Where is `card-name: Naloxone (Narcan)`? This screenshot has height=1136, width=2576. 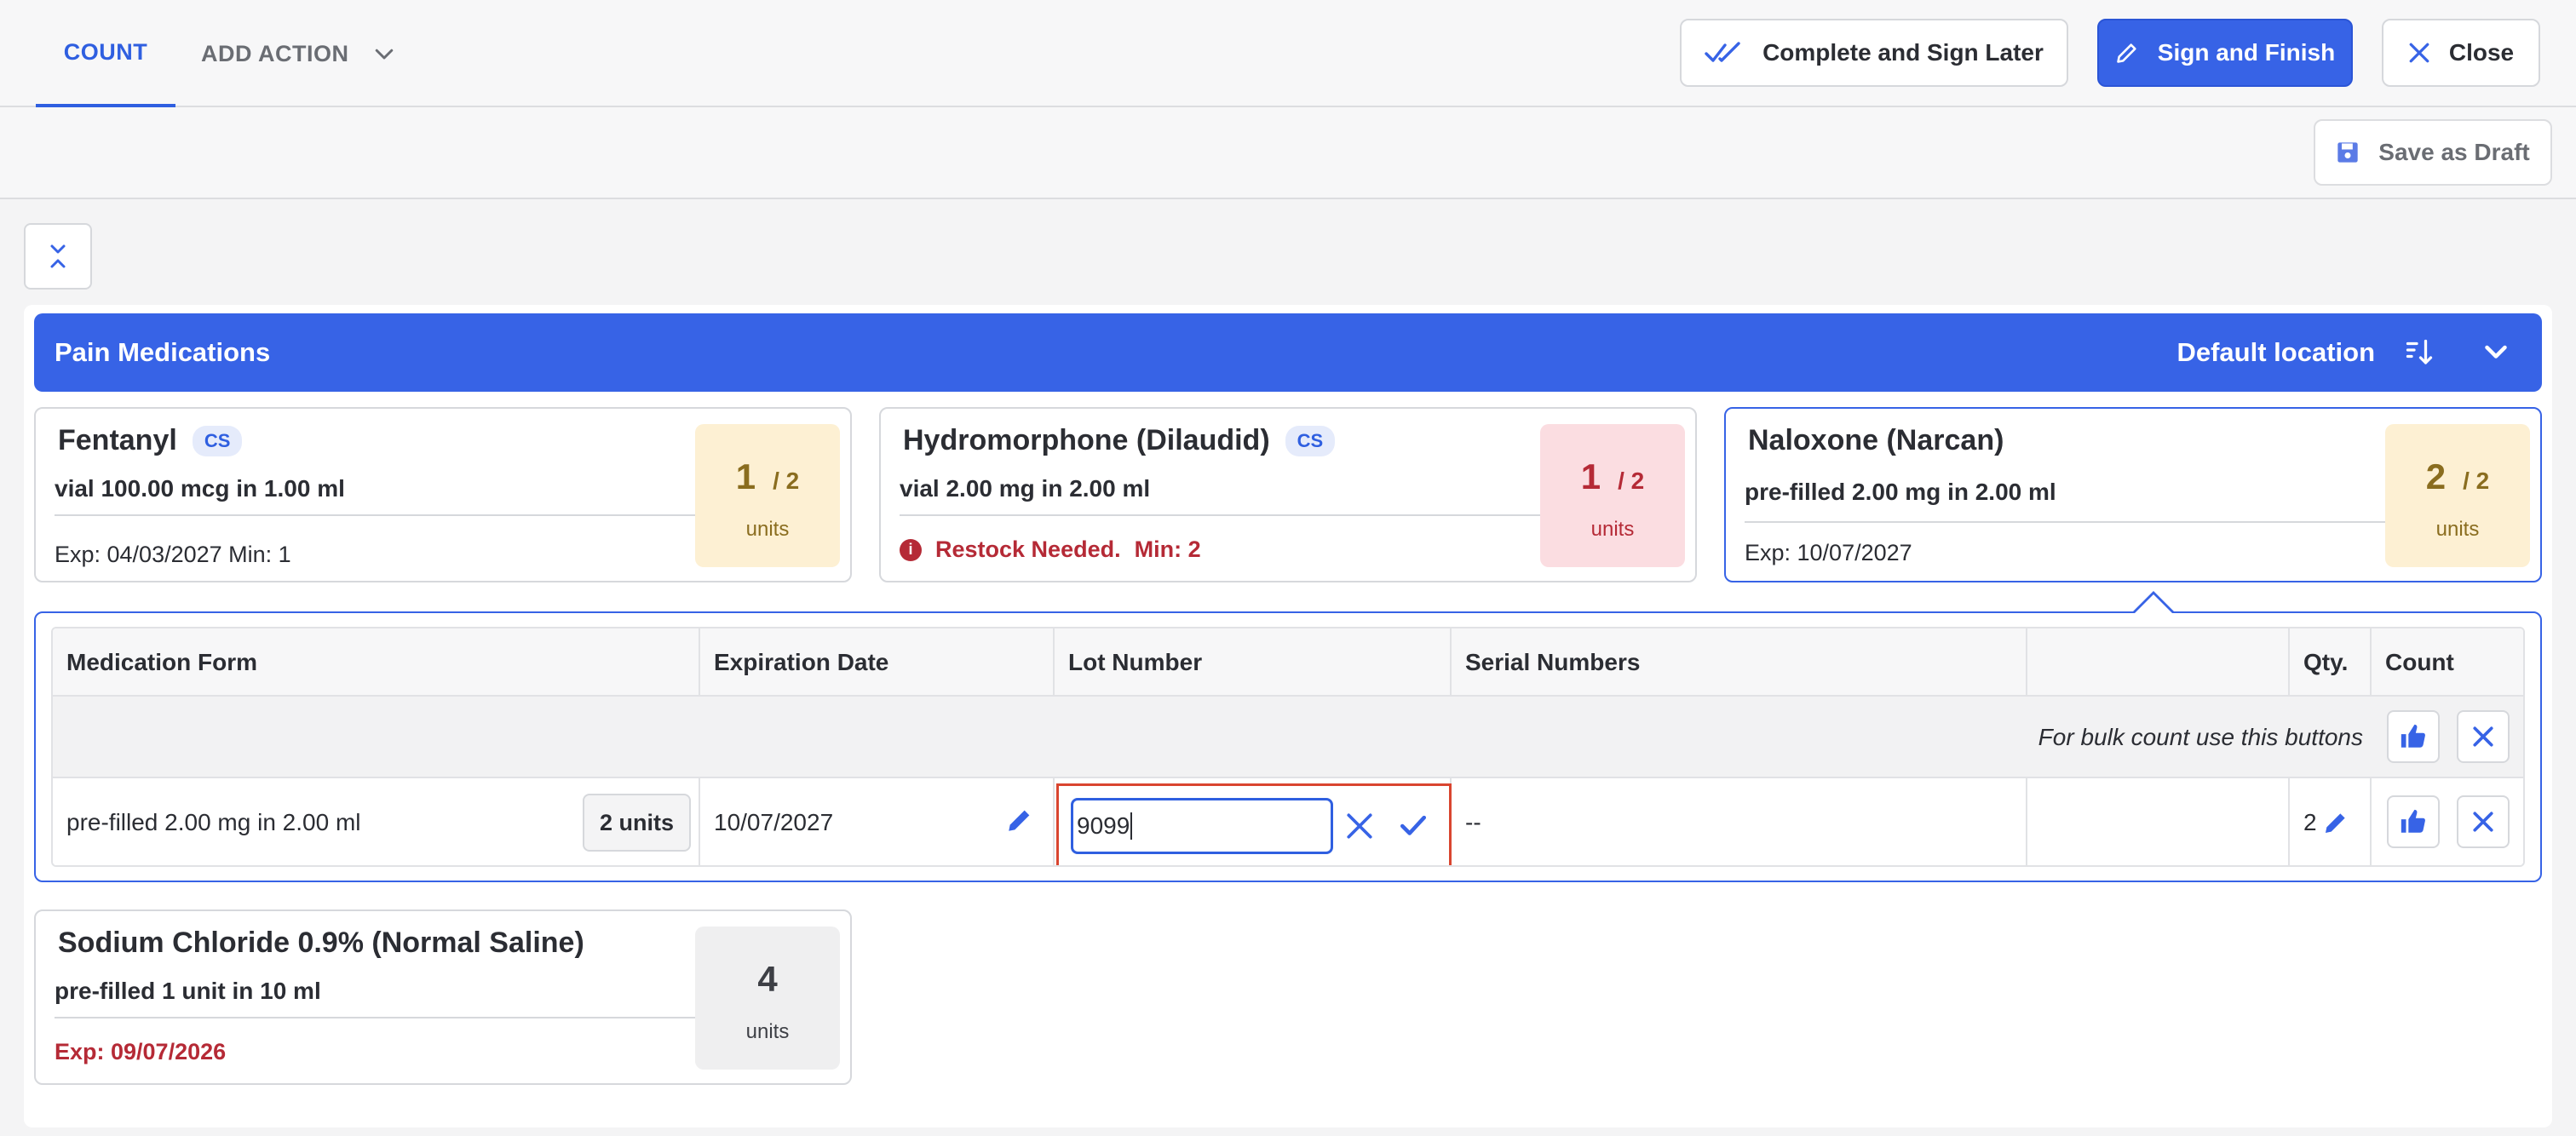 card-name: Naloxone (Narcan) is located at coordinates (1876, 440).